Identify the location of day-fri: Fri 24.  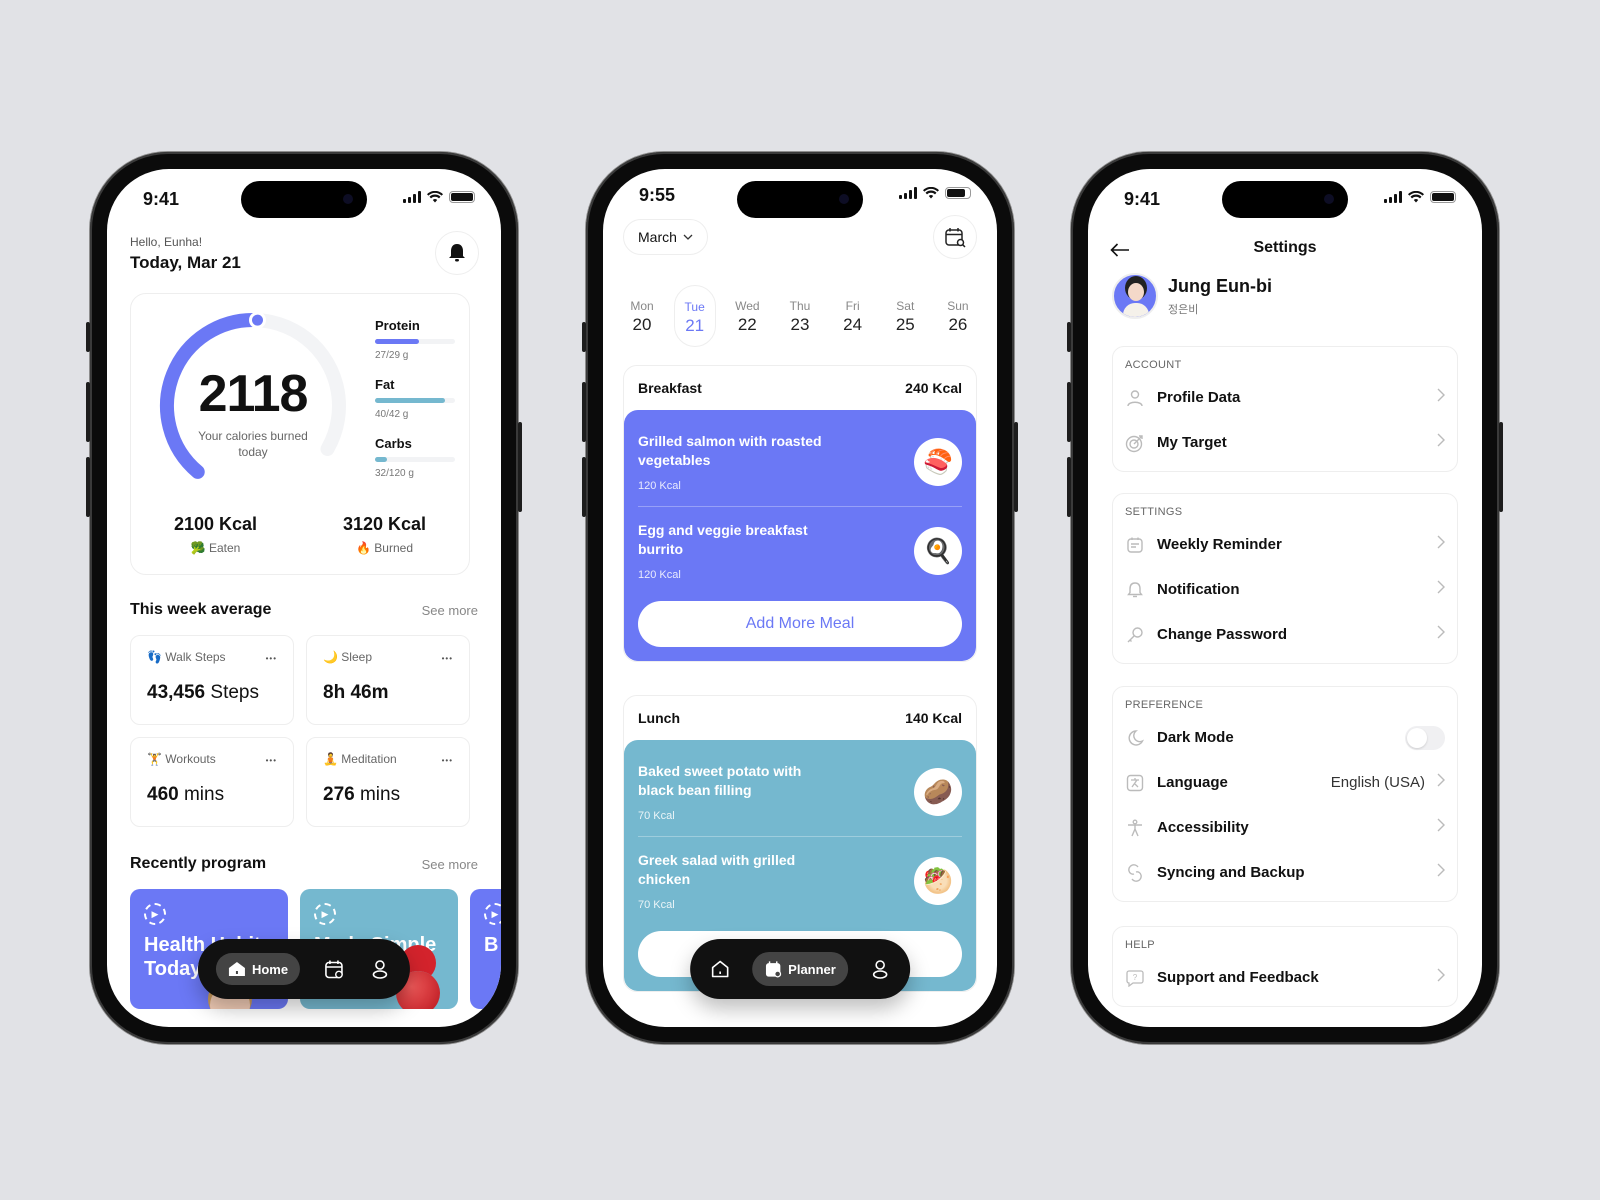
(853, 316).